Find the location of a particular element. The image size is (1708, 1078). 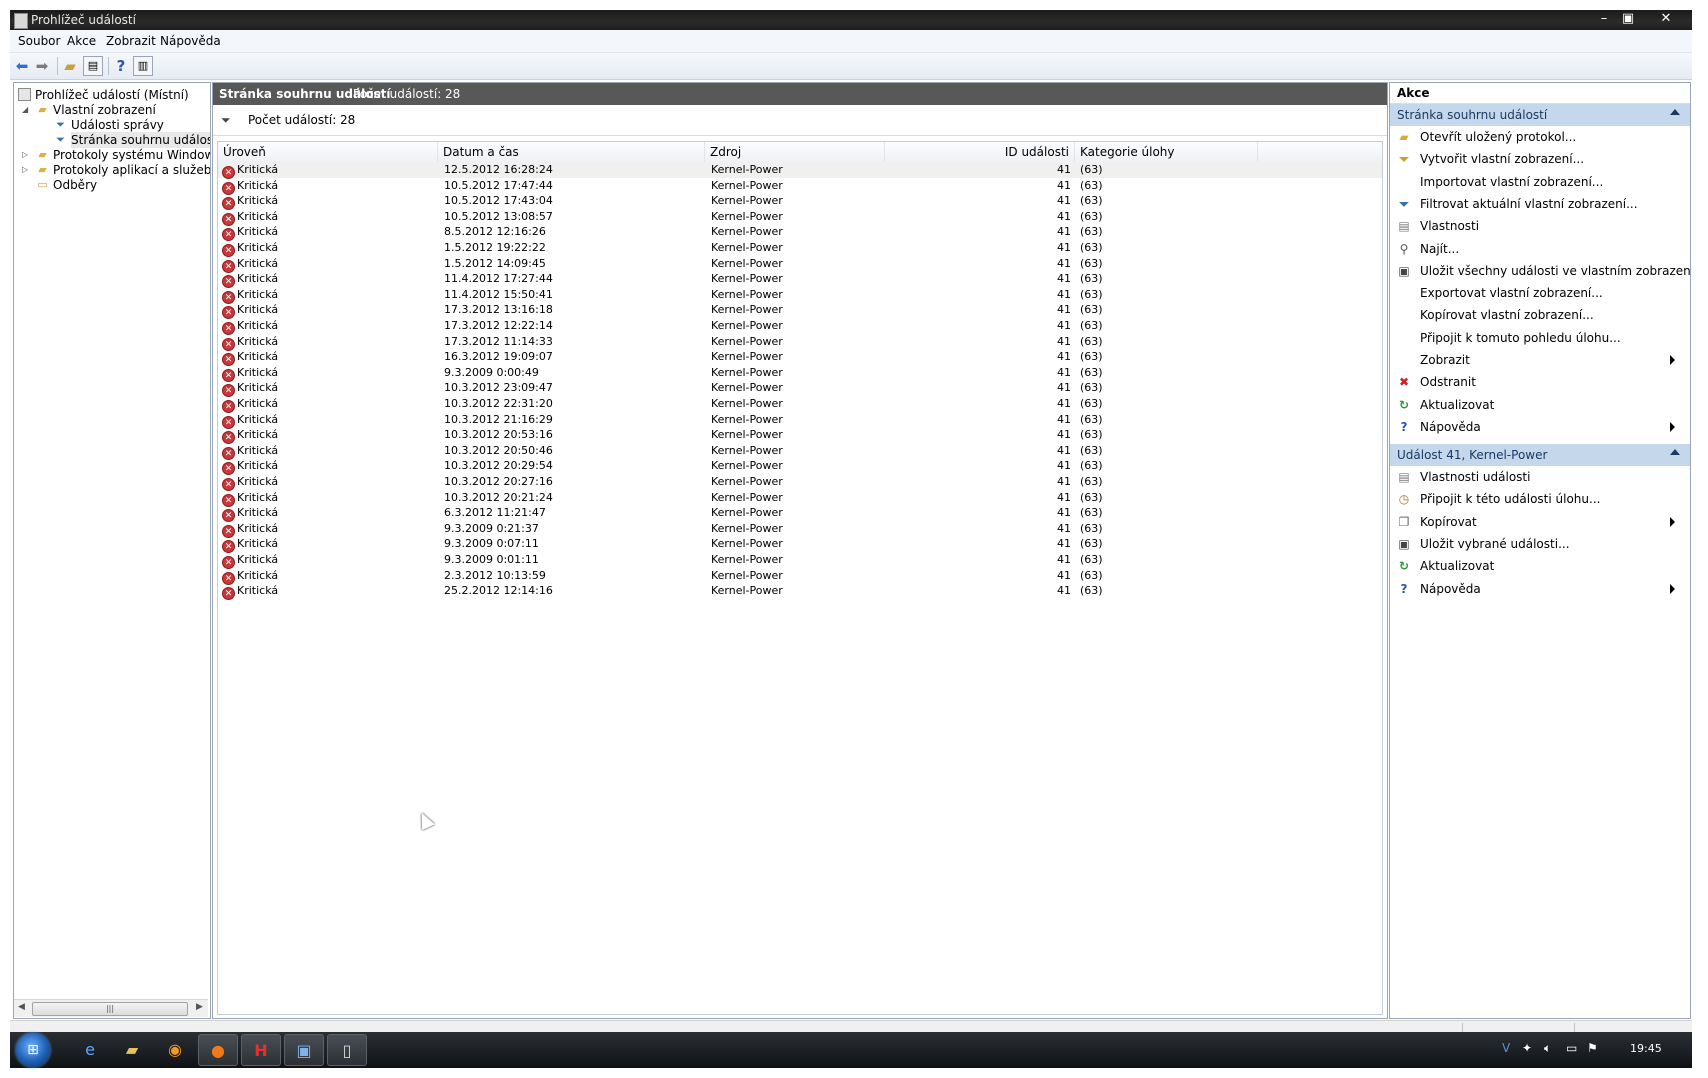

section-header-event-41: Událost 41, Kernel-Power is located at coordinates (1540, 455).